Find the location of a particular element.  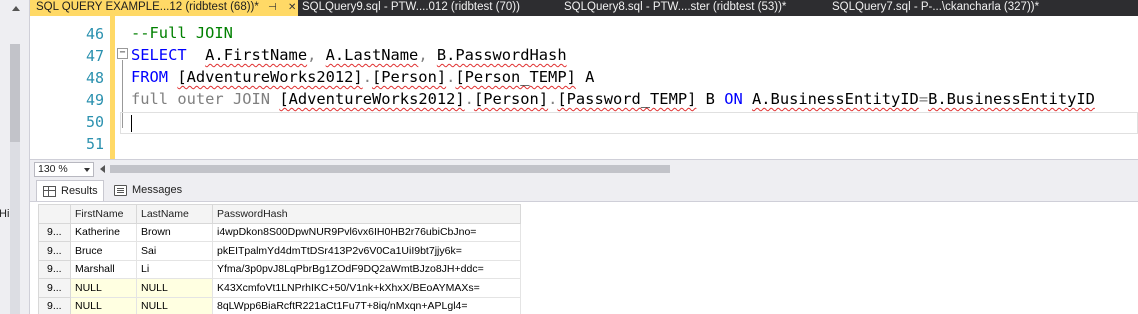

tab-messages: Messages is located at coordinates (151, 190).